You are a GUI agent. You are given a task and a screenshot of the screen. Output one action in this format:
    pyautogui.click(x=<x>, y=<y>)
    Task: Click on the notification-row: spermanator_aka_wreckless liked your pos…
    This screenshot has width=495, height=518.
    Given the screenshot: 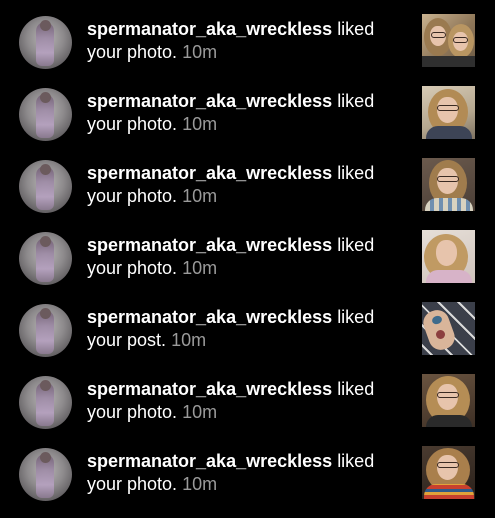 What is the action you would take?
    pyautogui.click(x=247, y=338)
    